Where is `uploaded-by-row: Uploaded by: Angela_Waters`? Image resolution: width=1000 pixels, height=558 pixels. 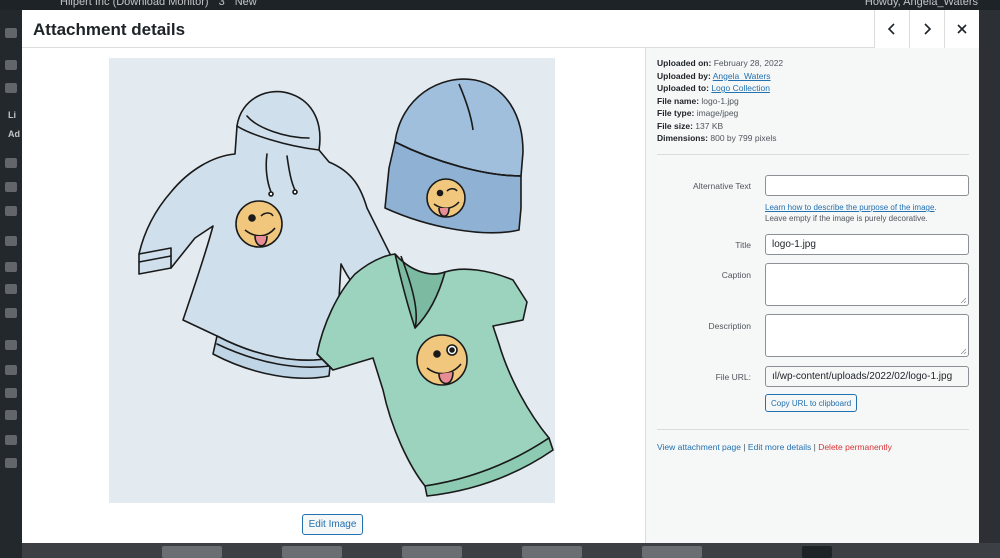 uploaded-by-row: Uploaded by: Angela_Waters is located at coordinates (812, 76).